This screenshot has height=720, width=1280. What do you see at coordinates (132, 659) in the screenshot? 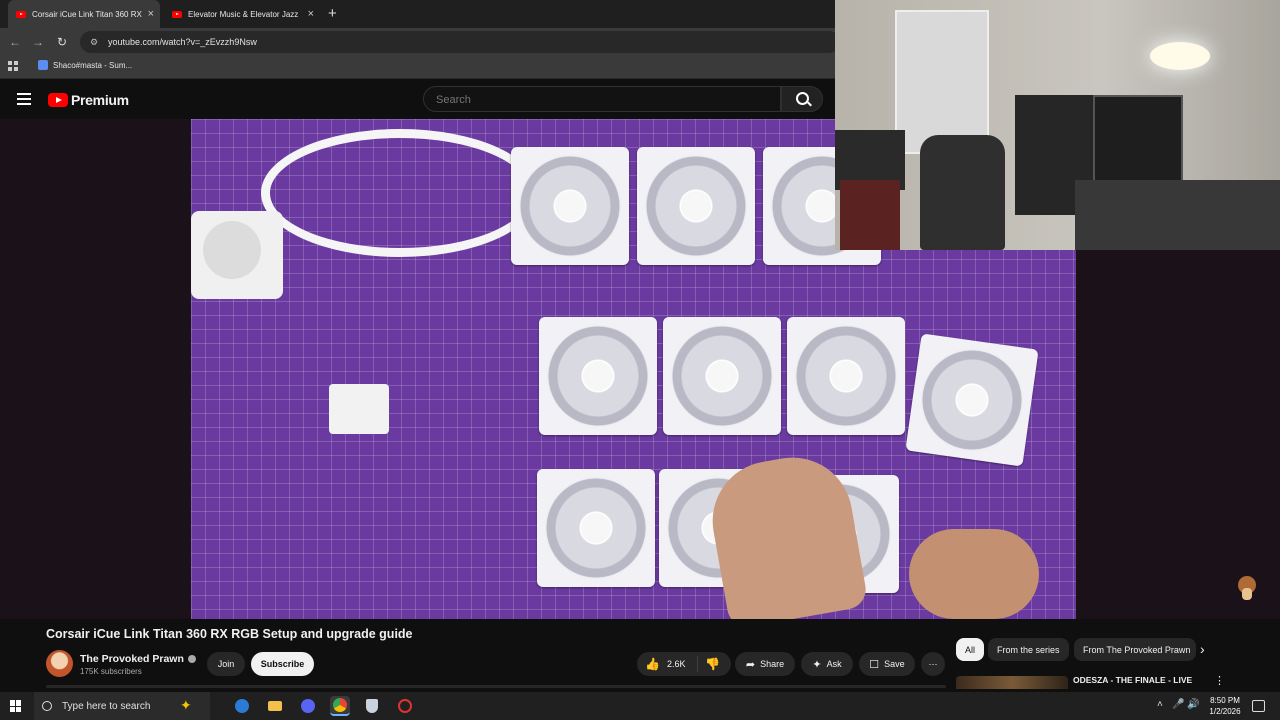
I see `channel-name-text: The Provoked Prawn` at bounding box center [132, 659].